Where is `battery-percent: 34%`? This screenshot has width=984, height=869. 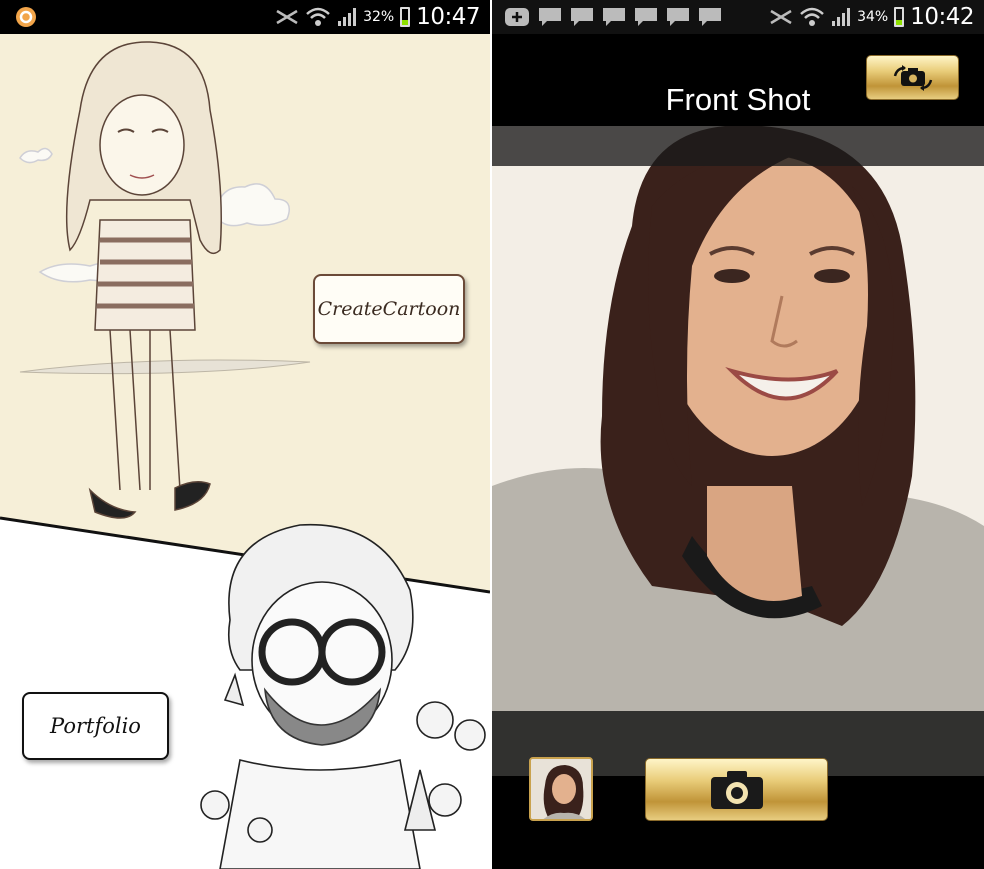 battery-percent: 34% is located at coordinates (873, 17).